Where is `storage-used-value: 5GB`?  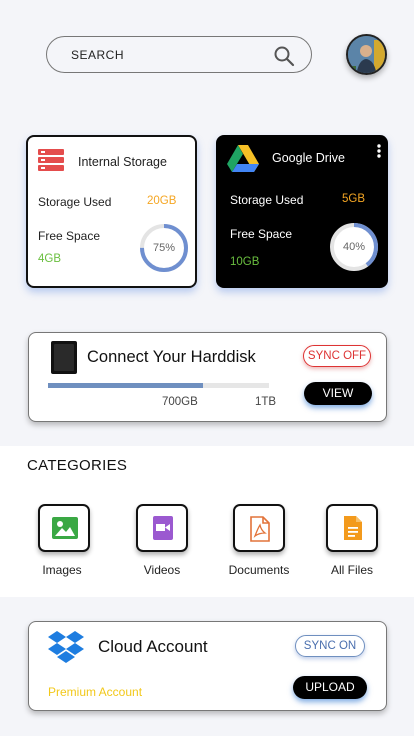
storage-used-value: 5GB is located at coordinates (354, 199).